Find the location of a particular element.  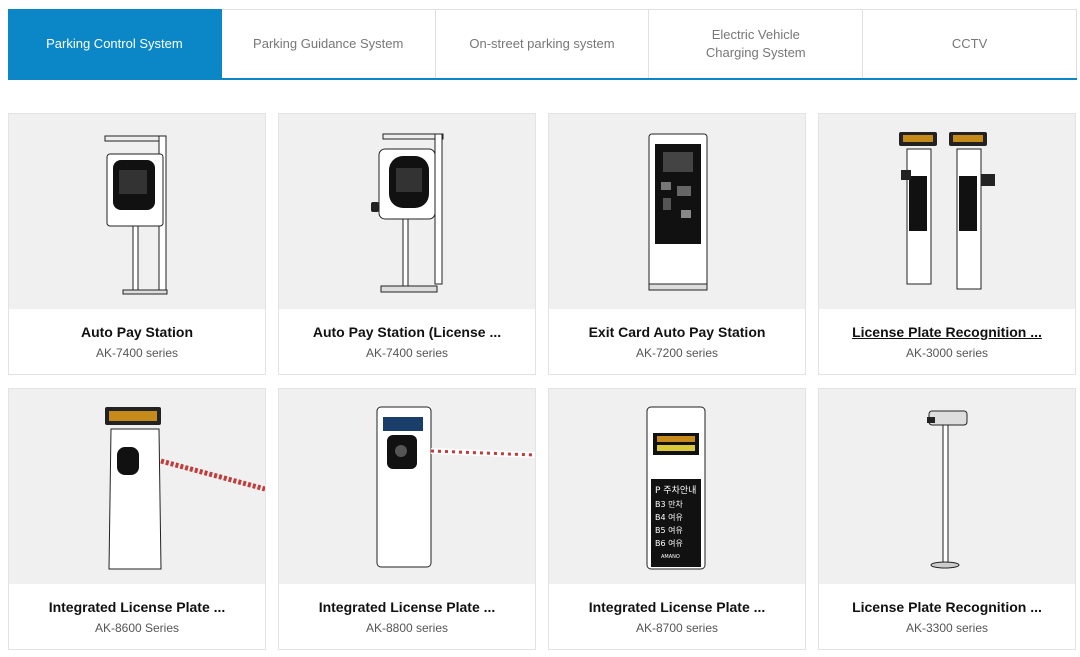

product-model: AK-8700 series is located at coordinates (677, 628).